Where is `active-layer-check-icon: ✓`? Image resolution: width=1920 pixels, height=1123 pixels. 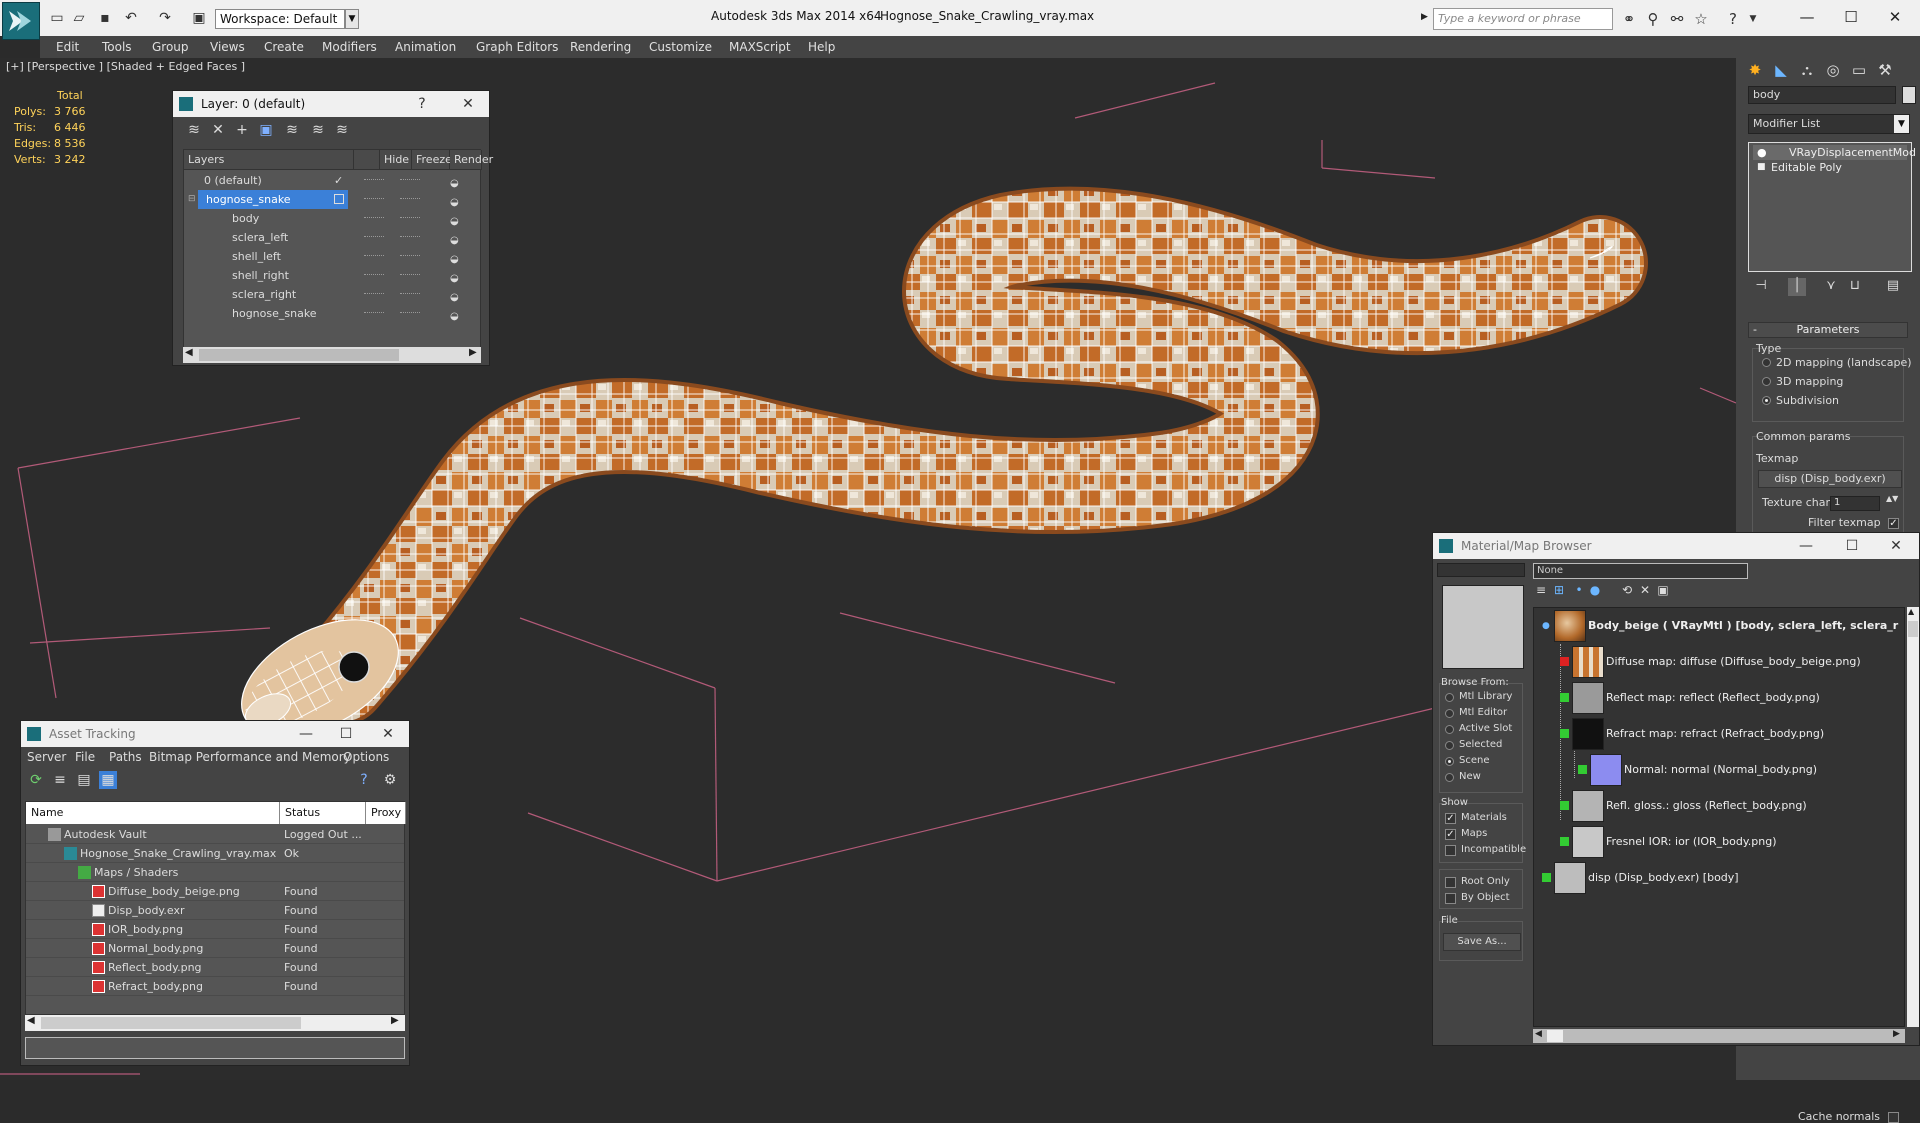
active-layer-check-icon: ✓ is located at coordinates (338, 180).